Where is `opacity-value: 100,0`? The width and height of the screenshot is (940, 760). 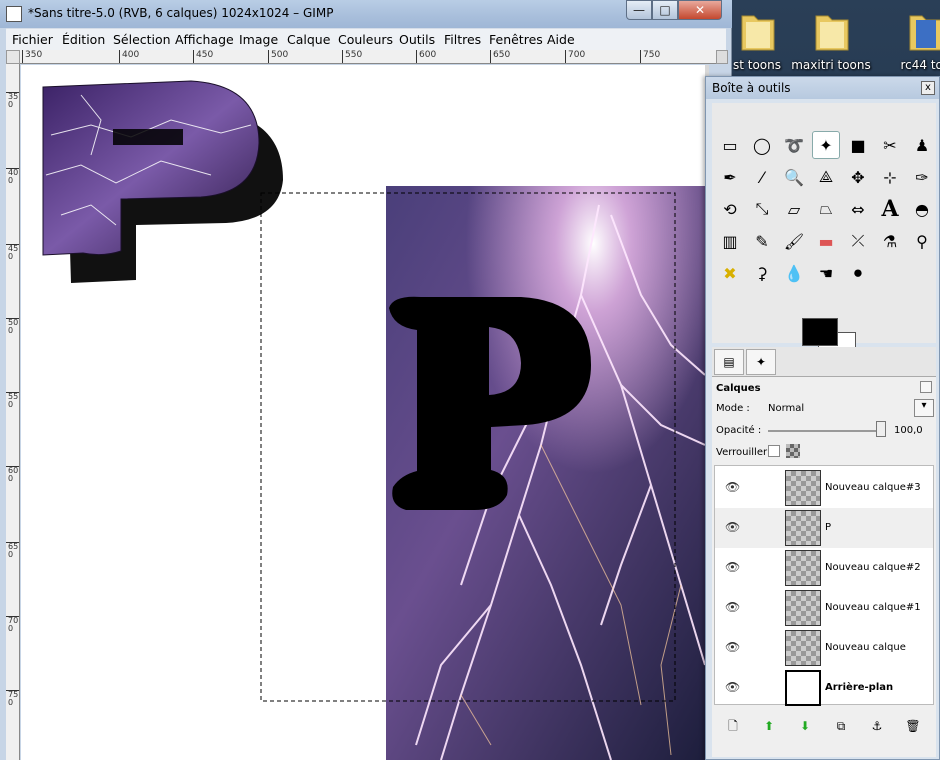 opacity-value: 100,0 is located at coordinates (908, 430).